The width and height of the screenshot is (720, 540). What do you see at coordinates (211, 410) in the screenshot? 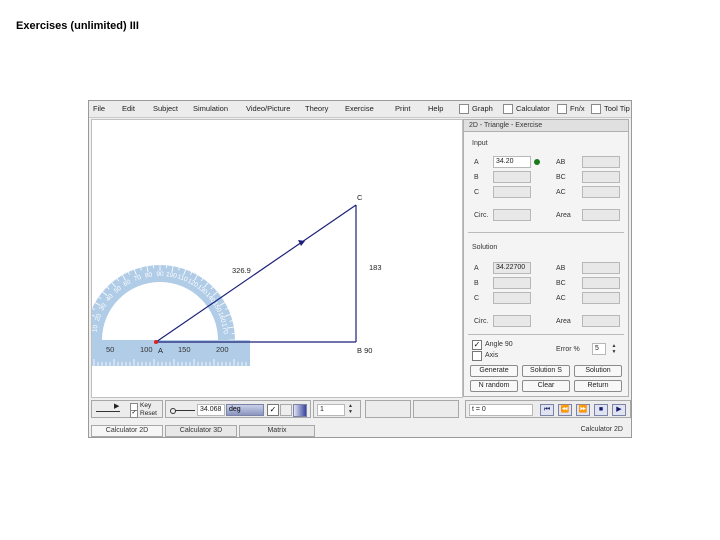
I see `angle-value-field: 34.068` at bounding box center [211, 410].